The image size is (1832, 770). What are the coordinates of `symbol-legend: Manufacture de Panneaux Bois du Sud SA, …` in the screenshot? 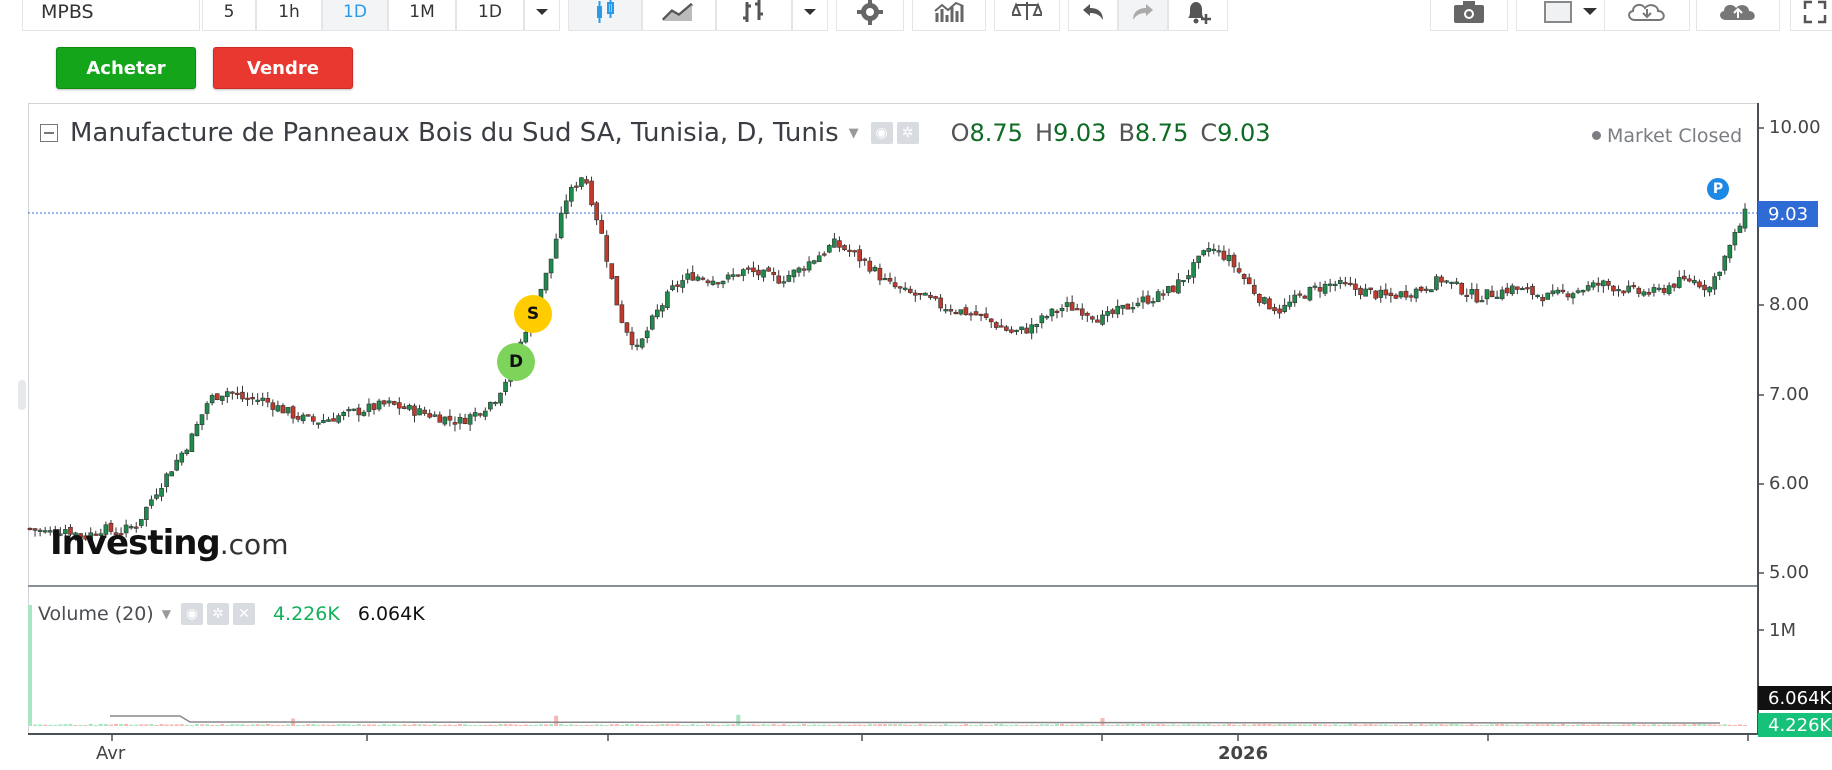 It's located at (655, 133).